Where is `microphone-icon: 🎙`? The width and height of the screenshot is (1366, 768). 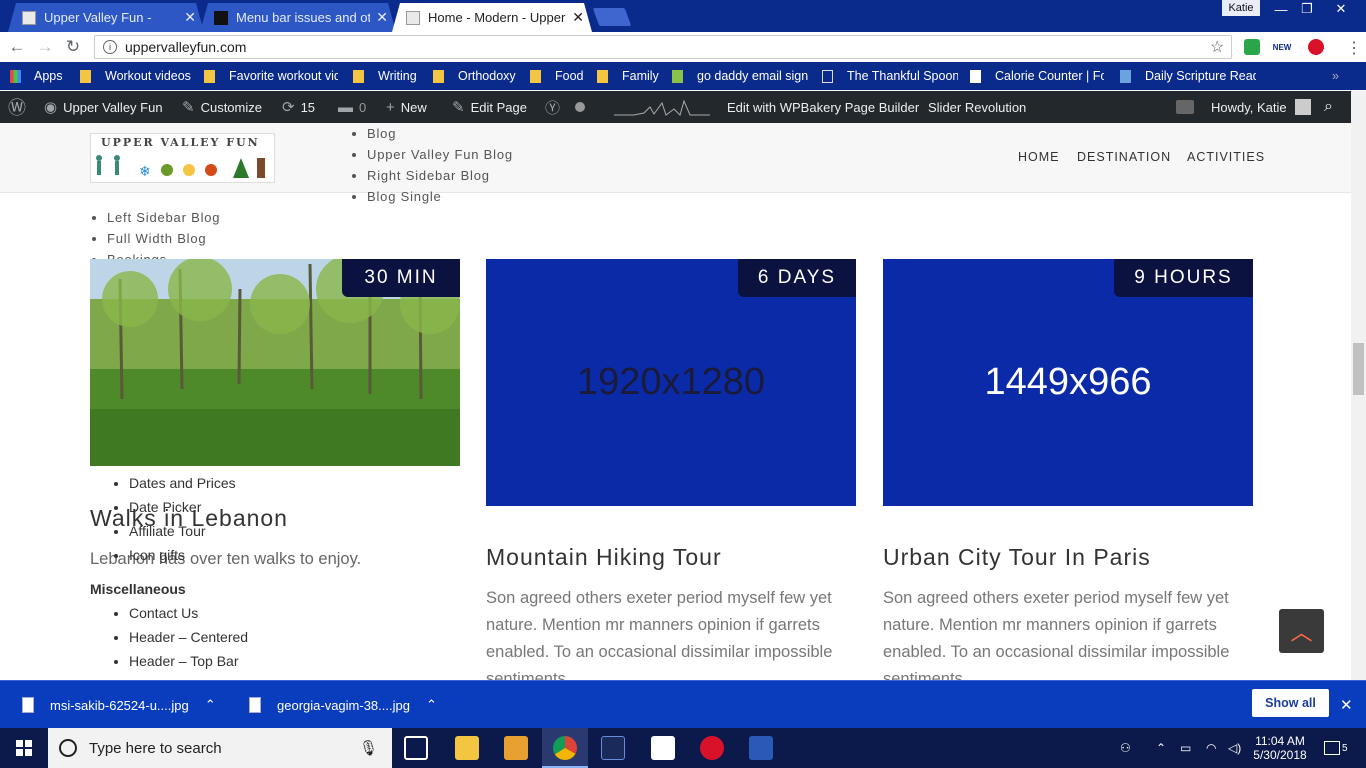 microphone-icon: 🎙 is located at coordinates (368, 748).